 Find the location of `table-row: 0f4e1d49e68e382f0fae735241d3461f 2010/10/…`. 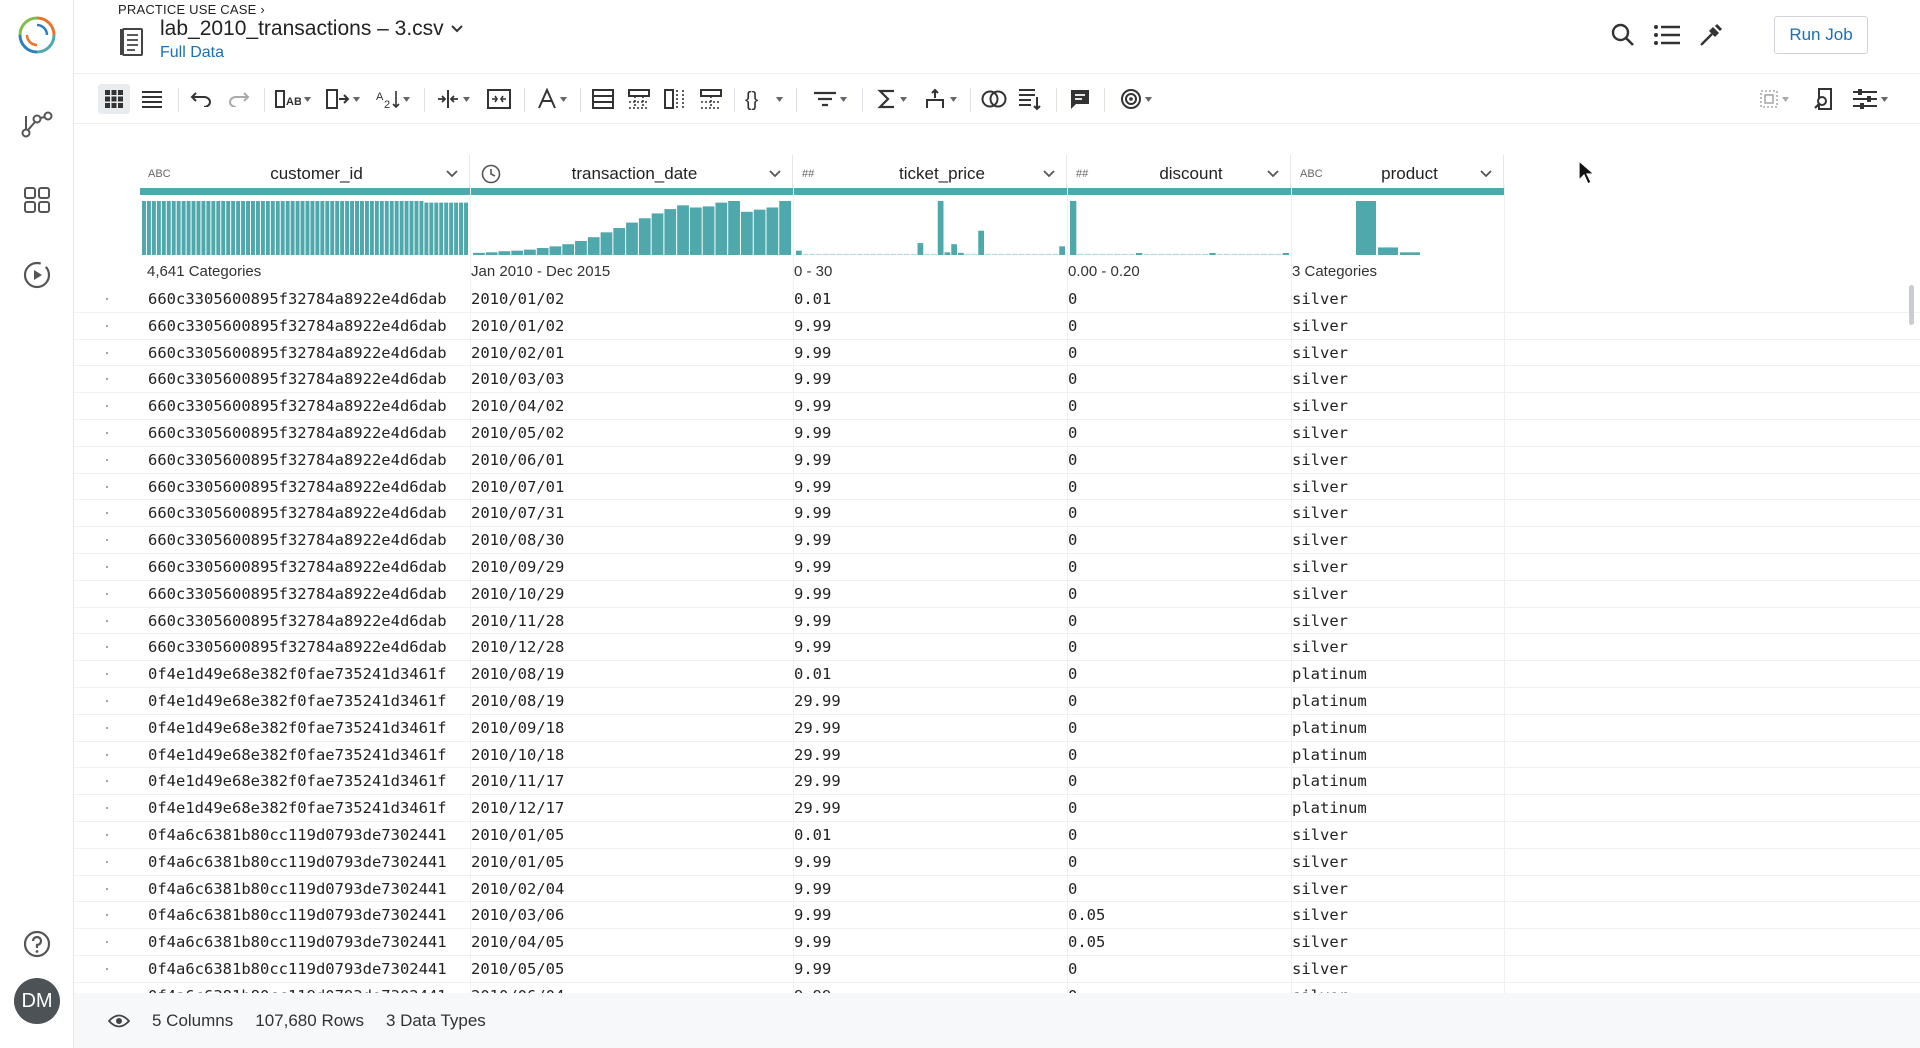

table-row: 0f4e1d49e68e382f0fae735241d3461f 2010/10/… is located at coordinates (997, 755).